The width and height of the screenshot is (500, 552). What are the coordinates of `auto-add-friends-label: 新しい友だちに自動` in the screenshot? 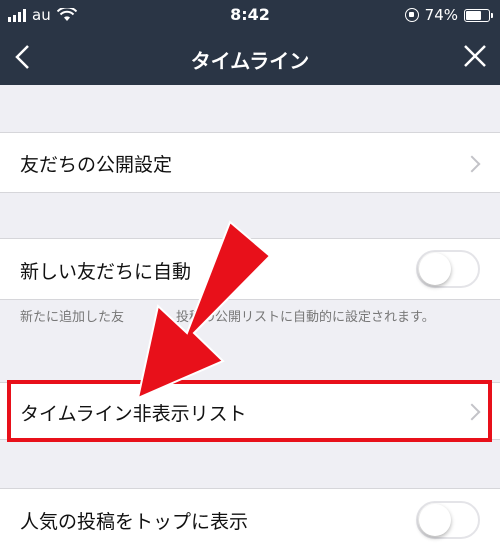 It's located at (106, 272).